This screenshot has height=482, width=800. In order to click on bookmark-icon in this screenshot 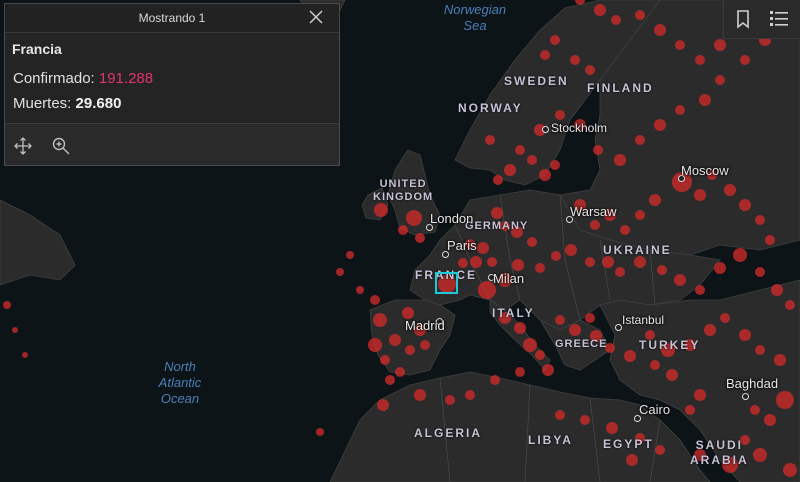, I will do `click(743, 19)`.